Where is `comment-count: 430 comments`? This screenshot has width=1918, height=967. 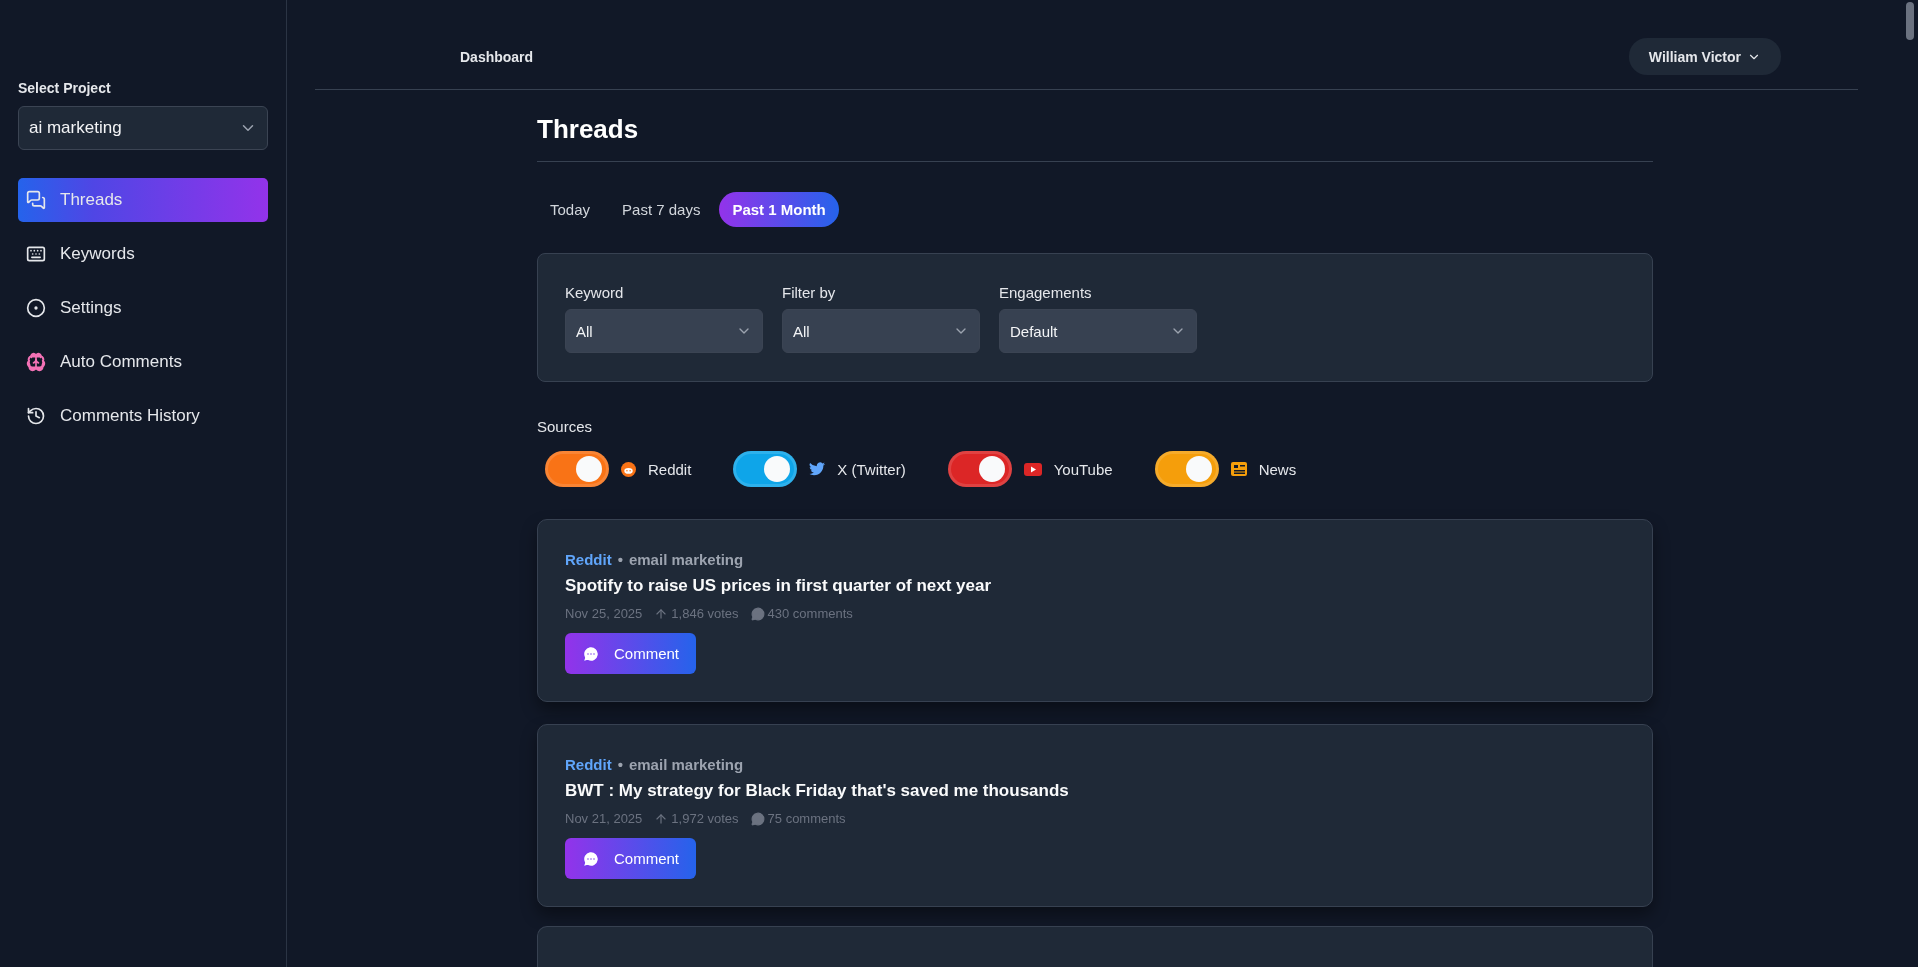 comment-count: 430 comments is located at coordinates (810, 613).